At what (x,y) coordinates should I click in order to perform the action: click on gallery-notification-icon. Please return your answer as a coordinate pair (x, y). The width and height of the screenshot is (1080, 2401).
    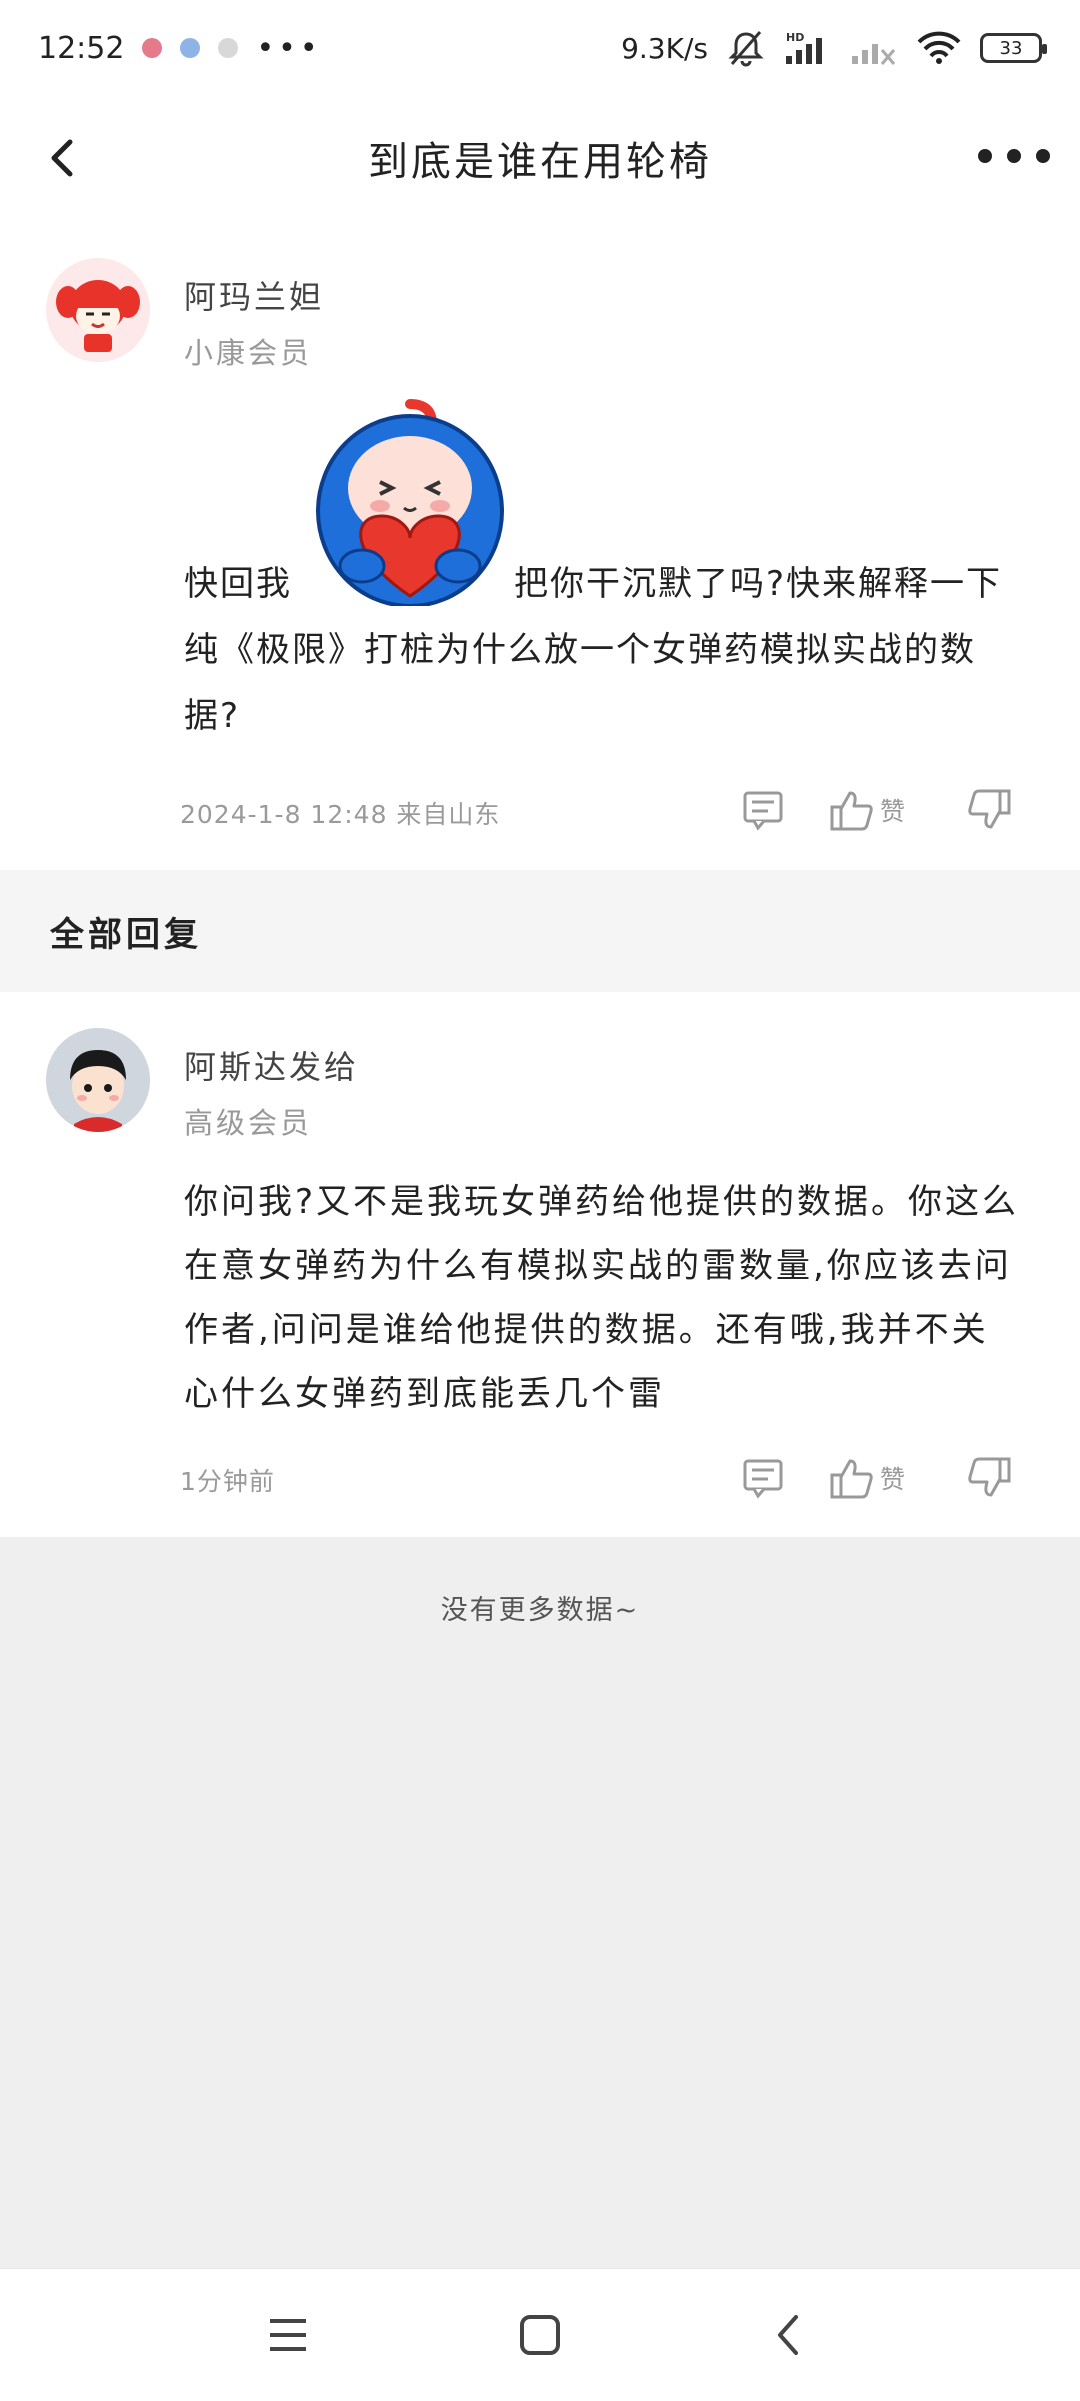
    Looking at the image, I should click on (190, 48).